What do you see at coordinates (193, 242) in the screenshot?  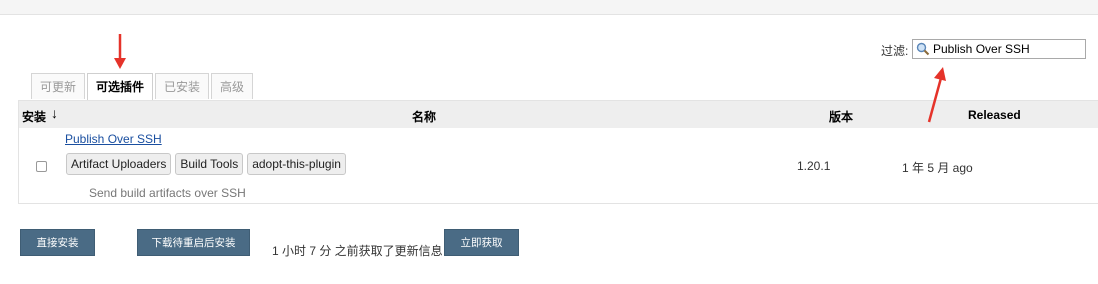 I see `download-restart-button: 下载待重启后安装` at bounding box center [193, 242].